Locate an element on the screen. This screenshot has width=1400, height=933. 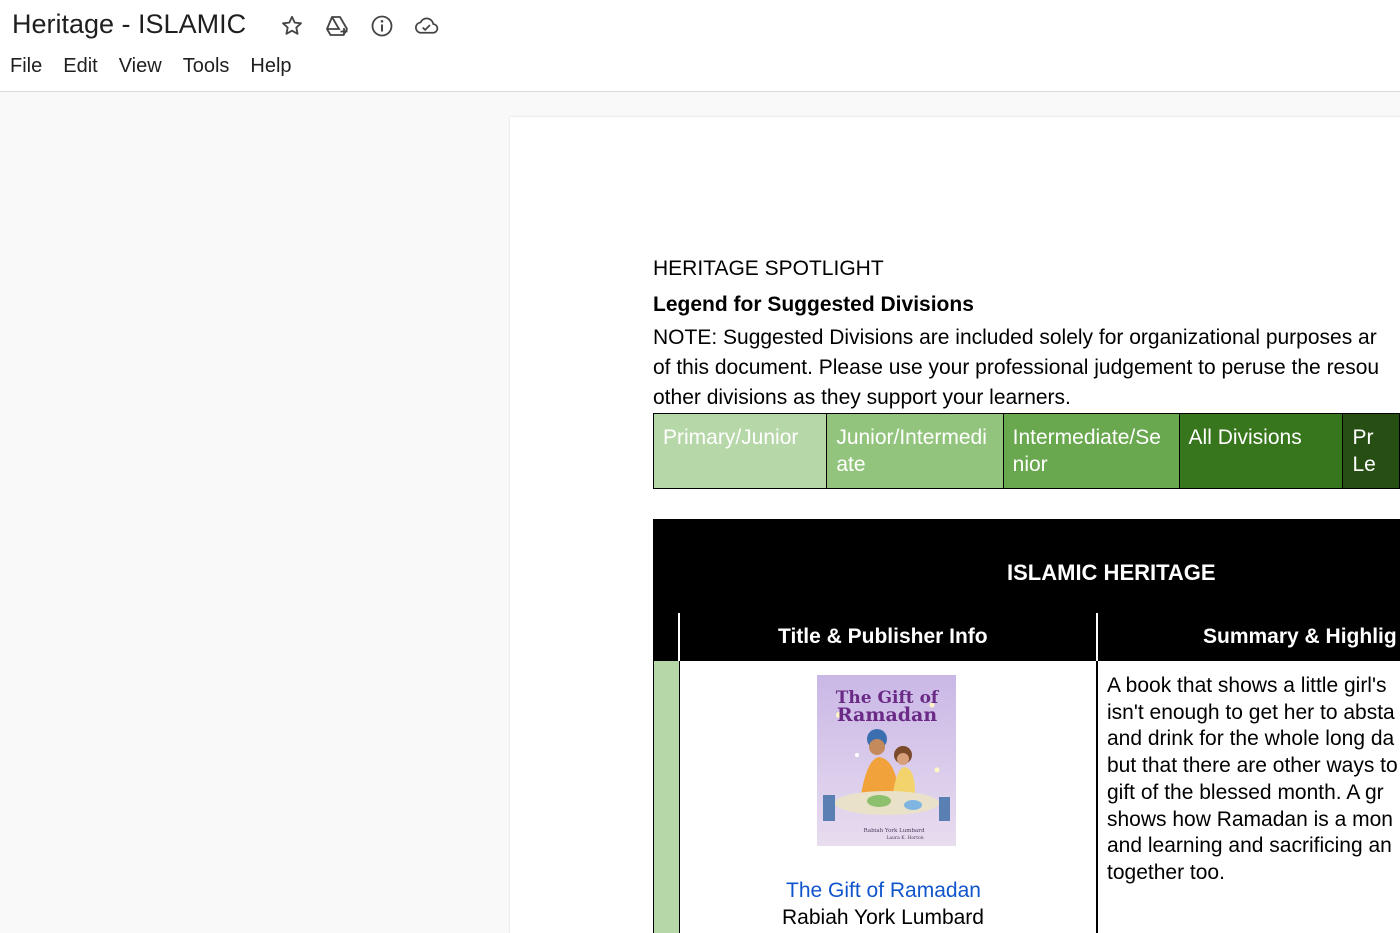
cover-title-line: Ramadan is located at coordinates (887, 715).